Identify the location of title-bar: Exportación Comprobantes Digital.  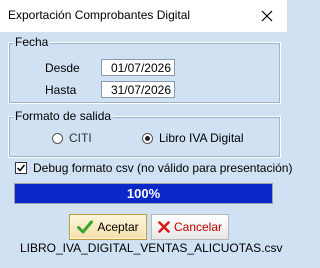
(143, 16).